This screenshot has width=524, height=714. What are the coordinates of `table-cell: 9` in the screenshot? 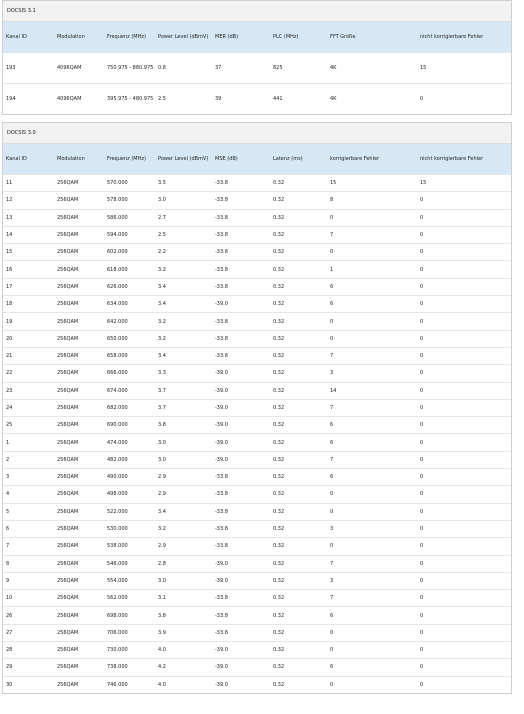 It's located at (28, 580).